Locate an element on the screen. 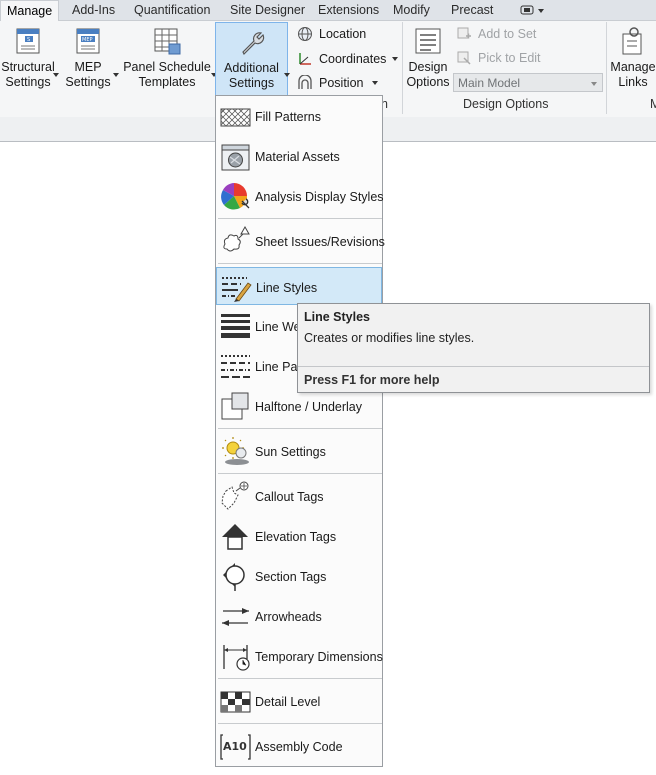  menu-item-label: Callout Tags is located at coordinates (289, 497).